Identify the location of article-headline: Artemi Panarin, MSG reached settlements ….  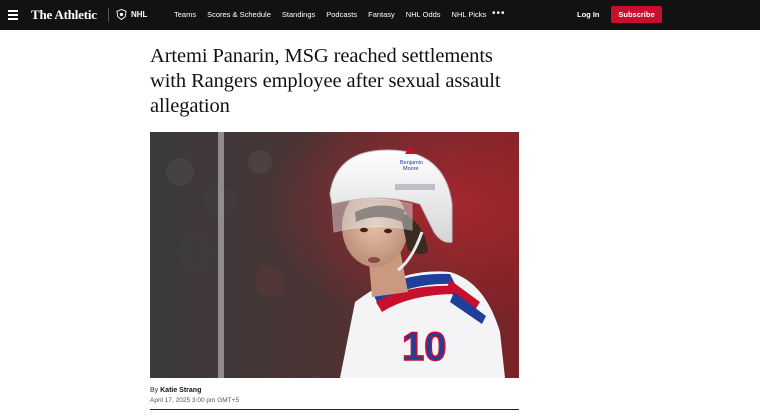
(325, 81).